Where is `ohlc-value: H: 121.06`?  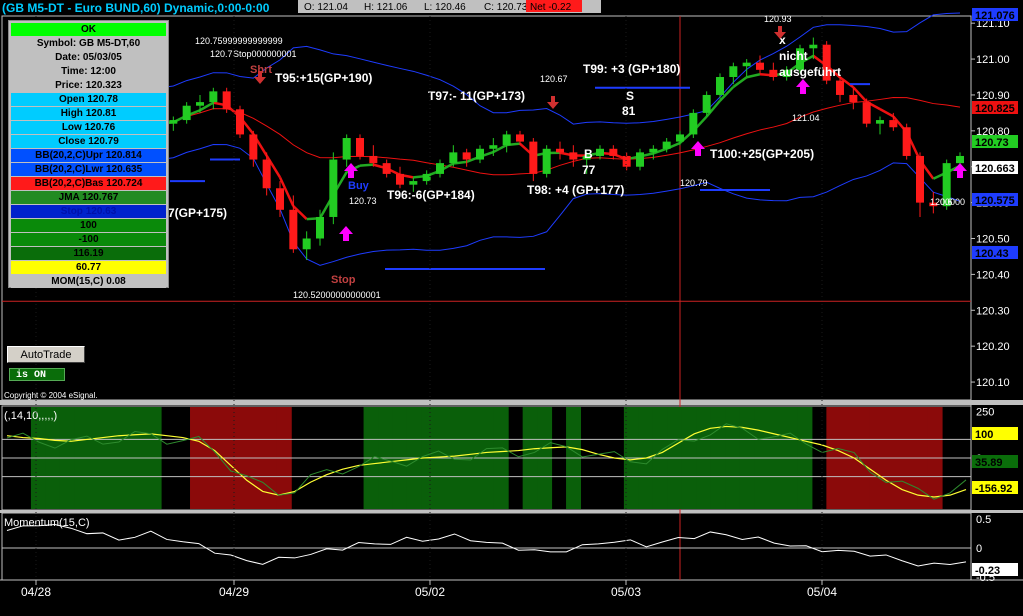
ohlc-value: H: 121.06 is located at coordinates (386, 7).